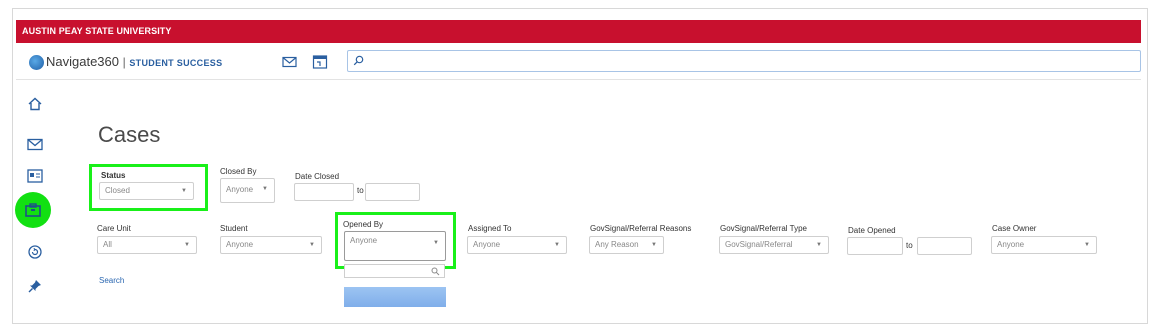 This screenshot has width=1158, height=333. What do you see at coordinates (320, 62) in the screenshot?
I see `calendar-icon` at bounding box center [320, 62].